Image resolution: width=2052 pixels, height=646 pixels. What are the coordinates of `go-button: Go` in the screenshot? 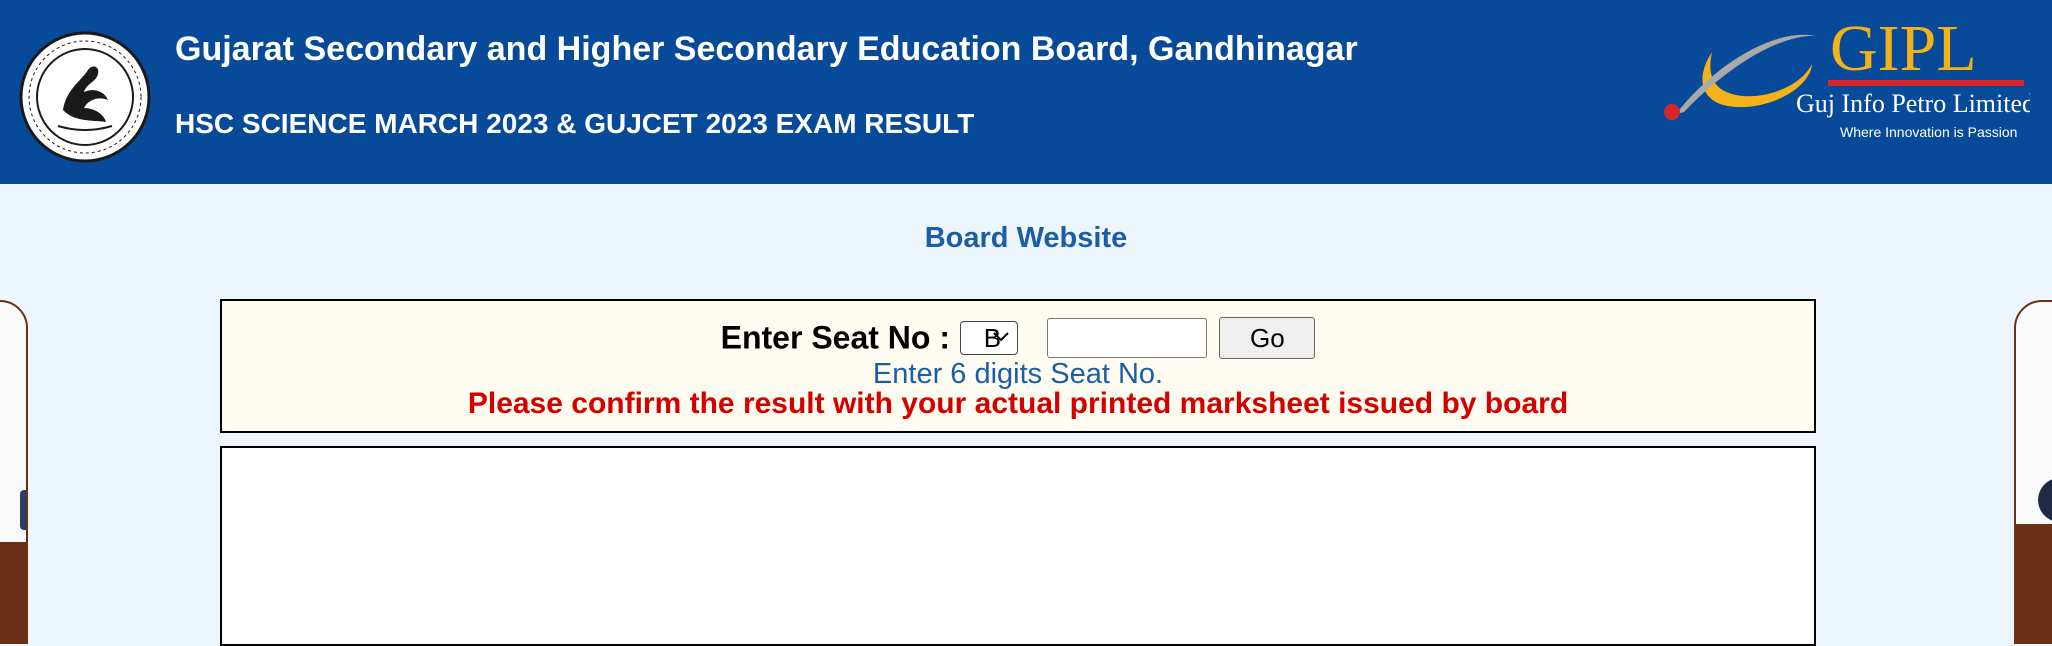 It's located at (1267, 338).